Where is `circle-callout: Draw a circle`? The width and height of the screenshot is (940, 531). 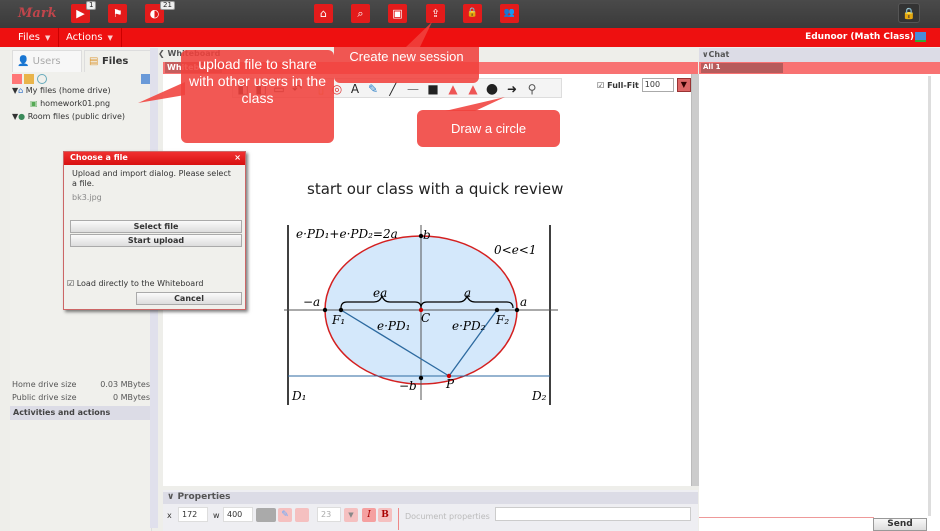
circle-callout: Draw a circle is located at coordinates (488, 128).